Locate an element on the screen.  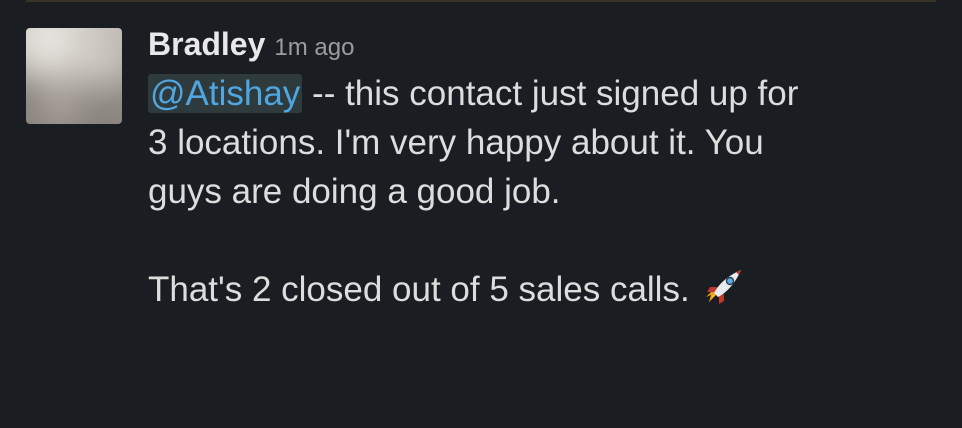
avatar is located at coordinates (74, 76).